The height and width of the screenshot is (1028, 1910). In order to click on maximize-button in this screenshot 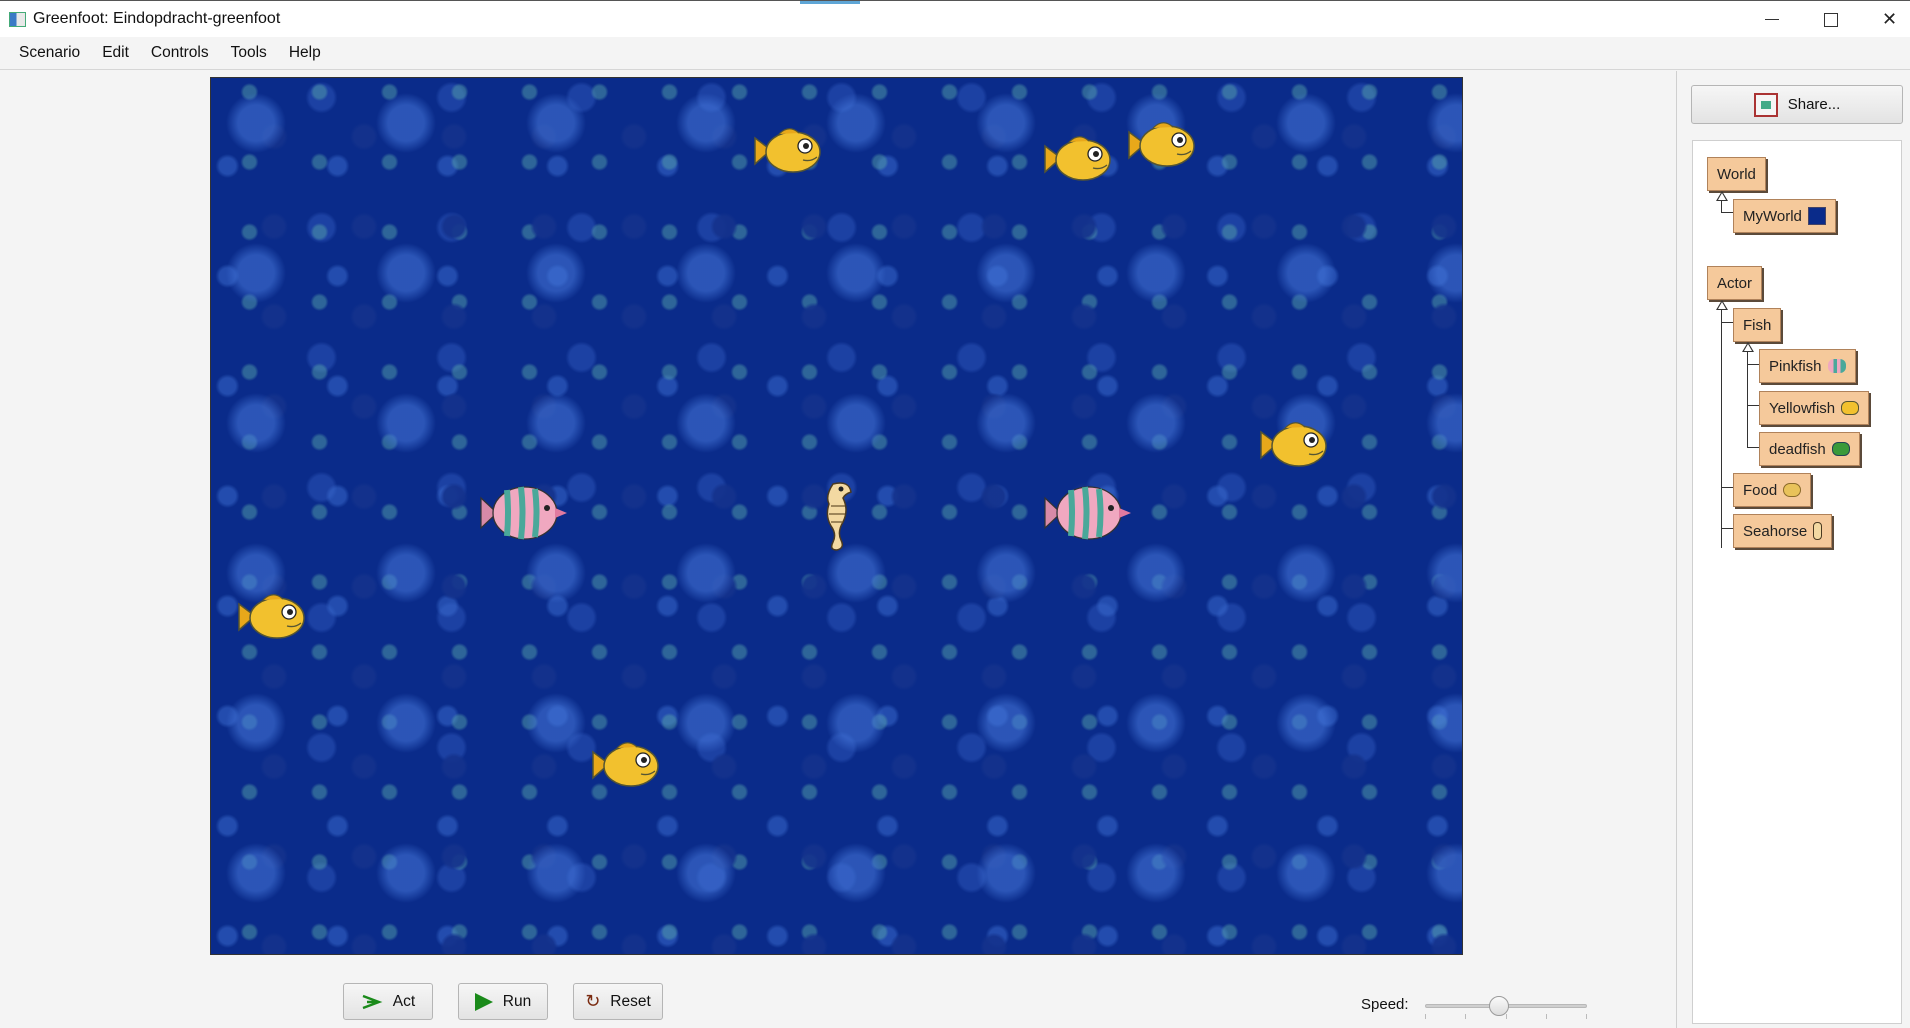, I will do `click(1830, 19)`.